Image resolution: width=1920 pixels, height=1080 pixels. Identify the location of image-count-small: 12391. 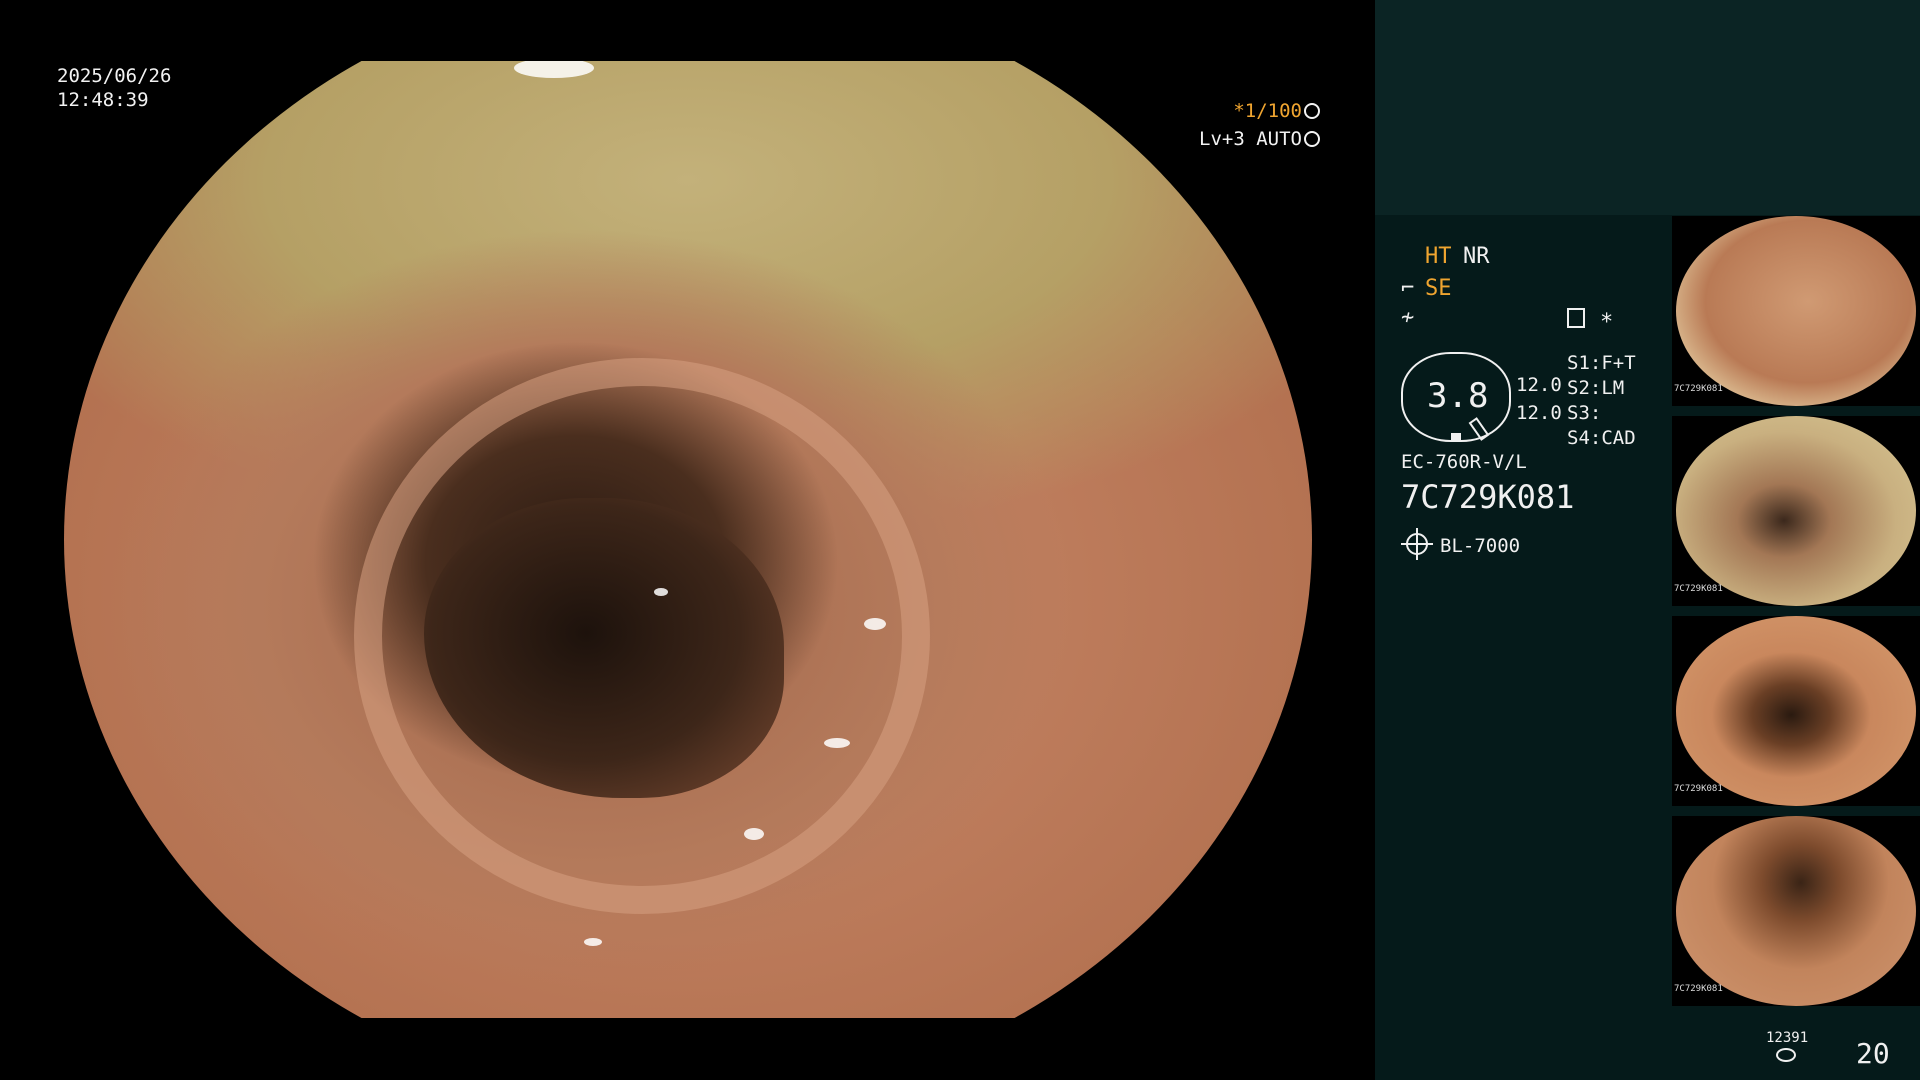
(1787, 1038).